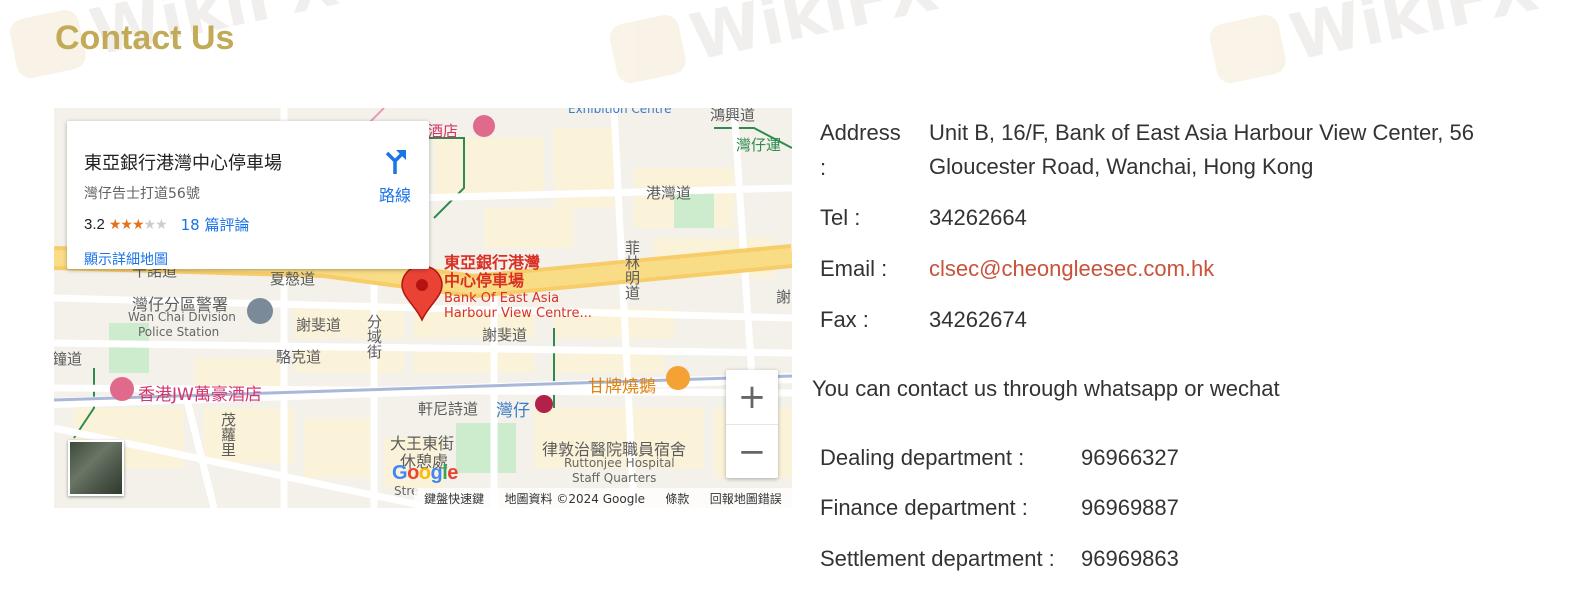 This screenshot has width=1588, height=600. What do you see at coordinates (394, 195) in the screenshot?
I see `directions-label: 路線` at bounding box center [394, 195].